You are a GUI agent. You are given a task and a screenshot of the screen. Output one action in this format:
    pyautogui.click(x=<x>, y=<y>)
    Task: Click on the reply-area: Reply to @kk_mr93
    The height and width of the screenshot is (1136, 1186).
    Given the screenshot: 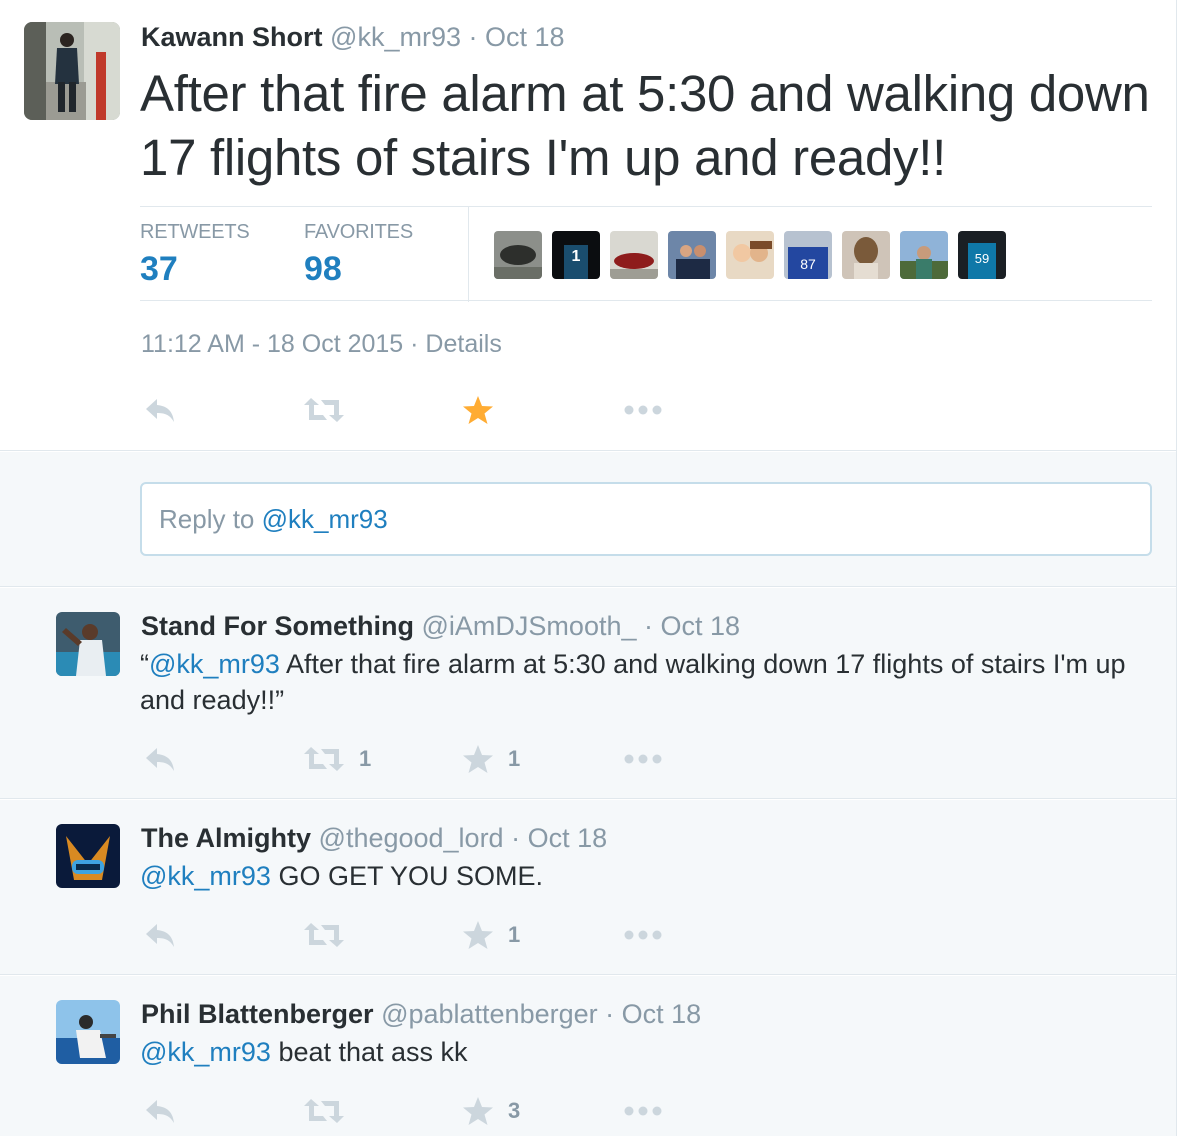 What is the action you would take?
    pyautogui.click(x=588, y=519)
    